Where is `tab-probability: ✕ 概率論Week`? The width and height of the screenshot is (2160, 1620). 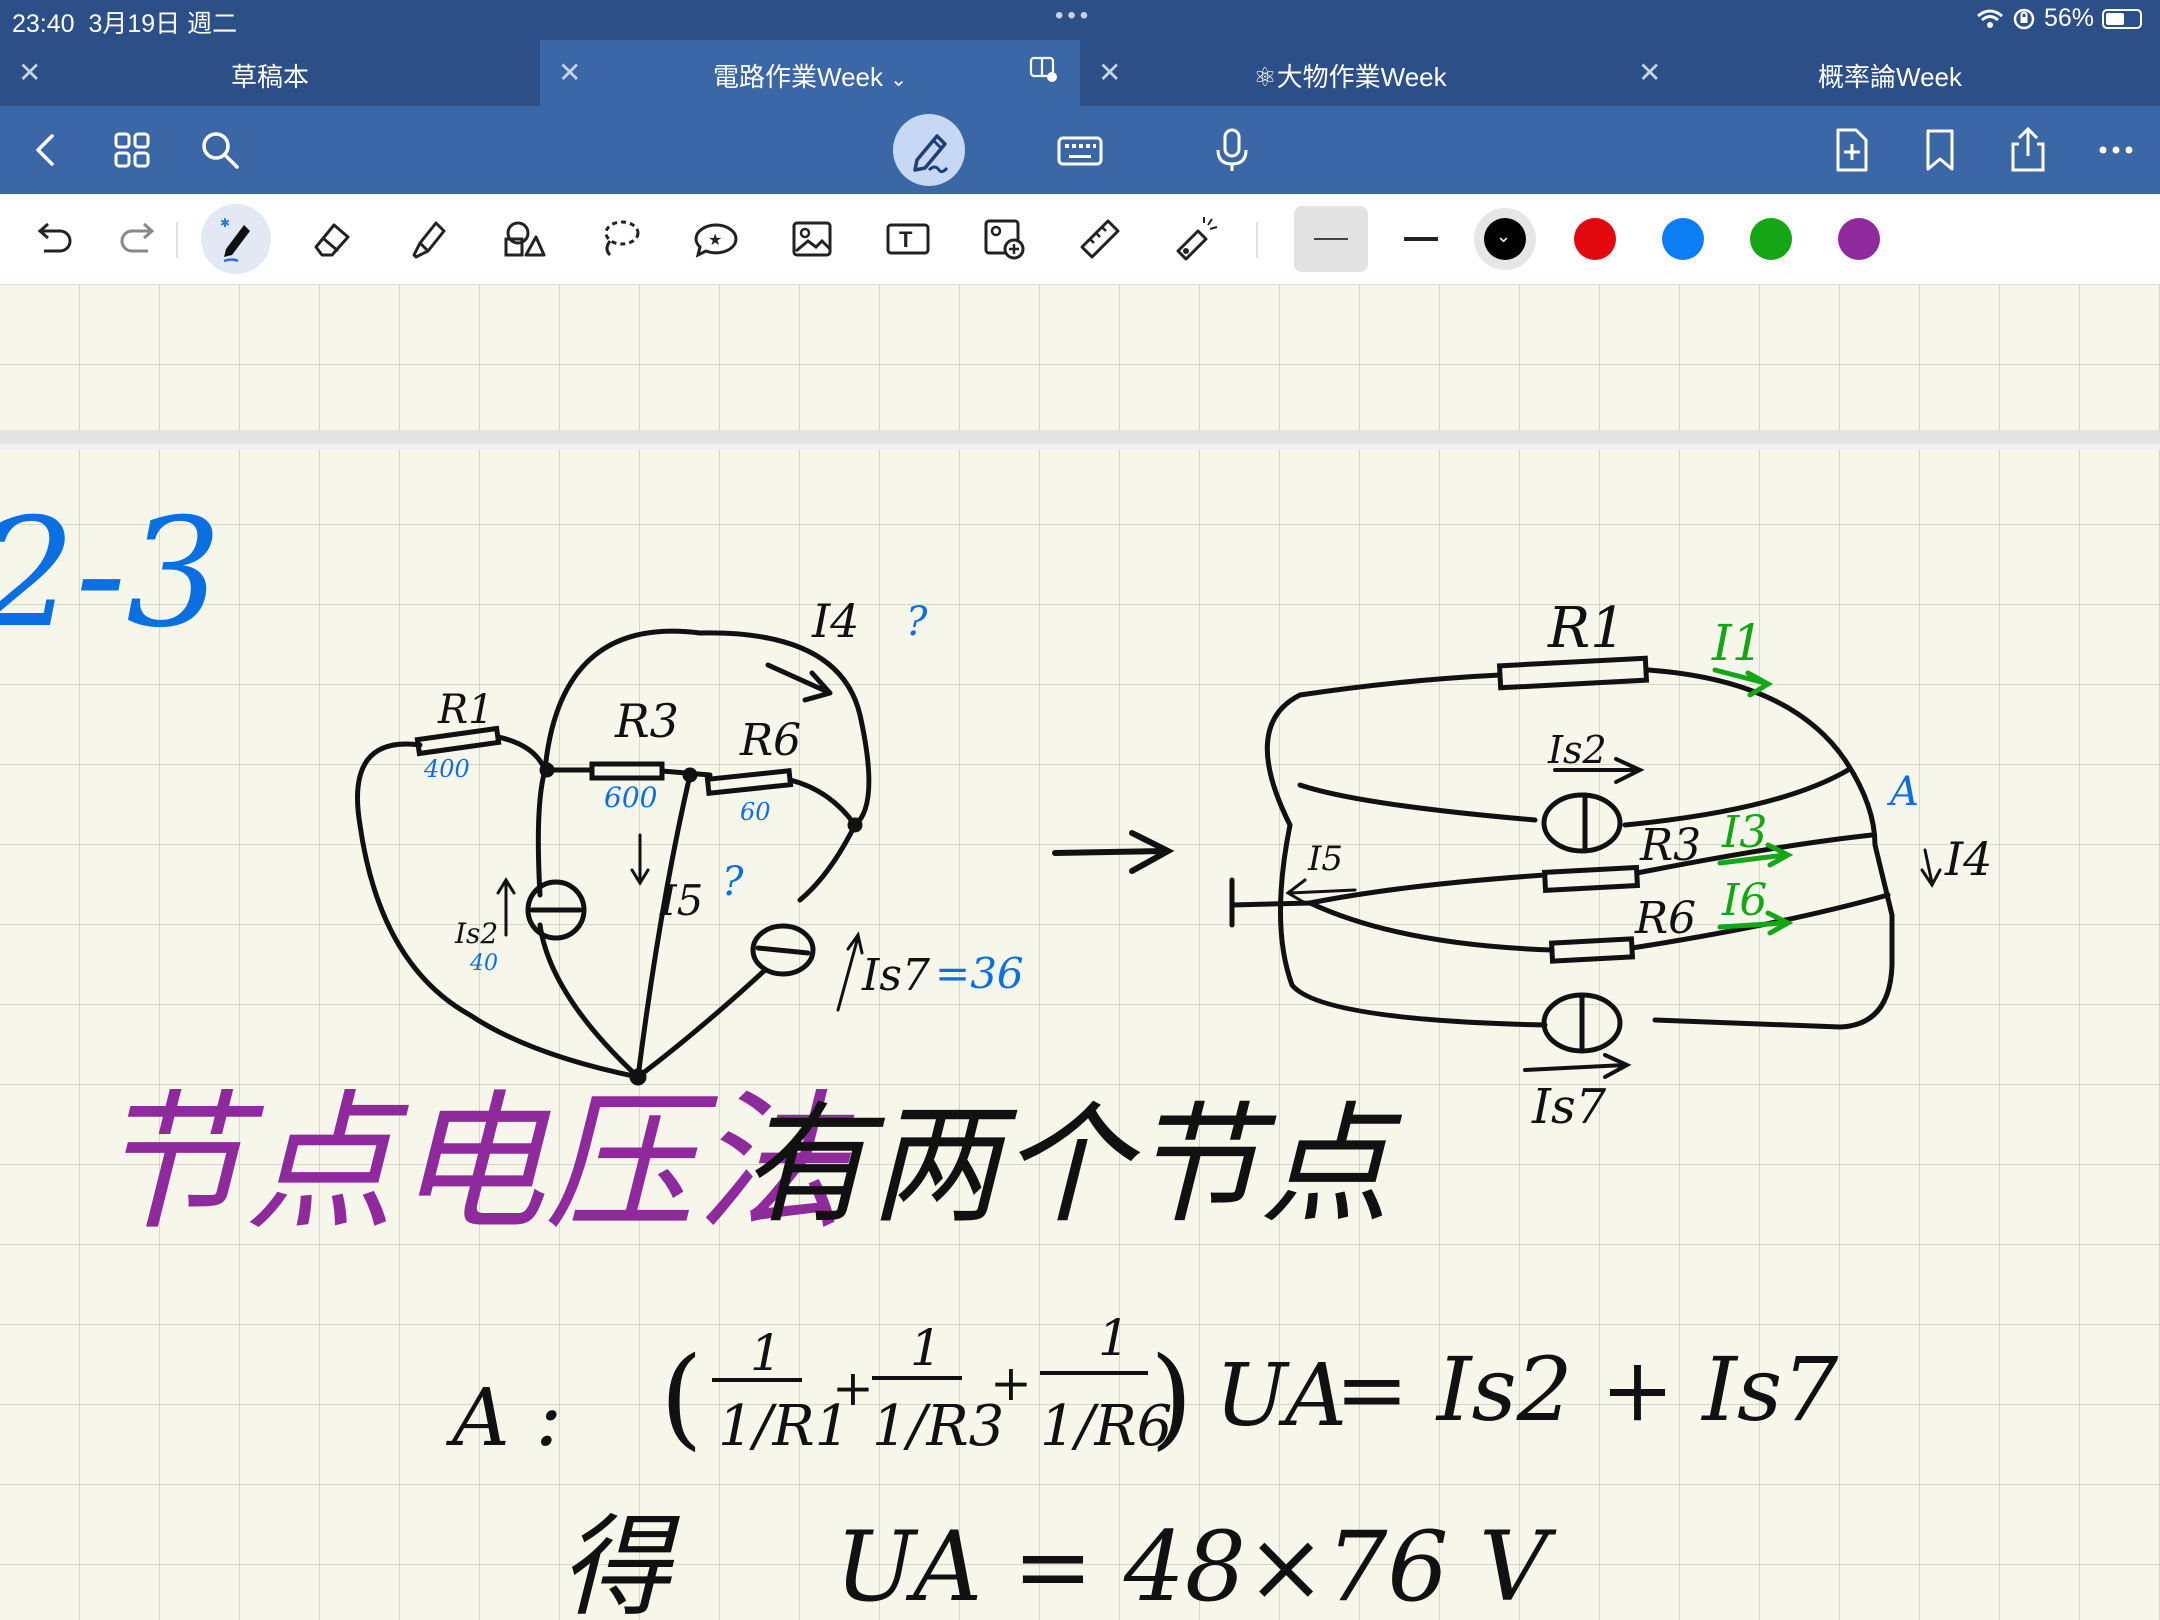
tab-probability: ✕ 概率論Week is located at coordinates (1890, 73).